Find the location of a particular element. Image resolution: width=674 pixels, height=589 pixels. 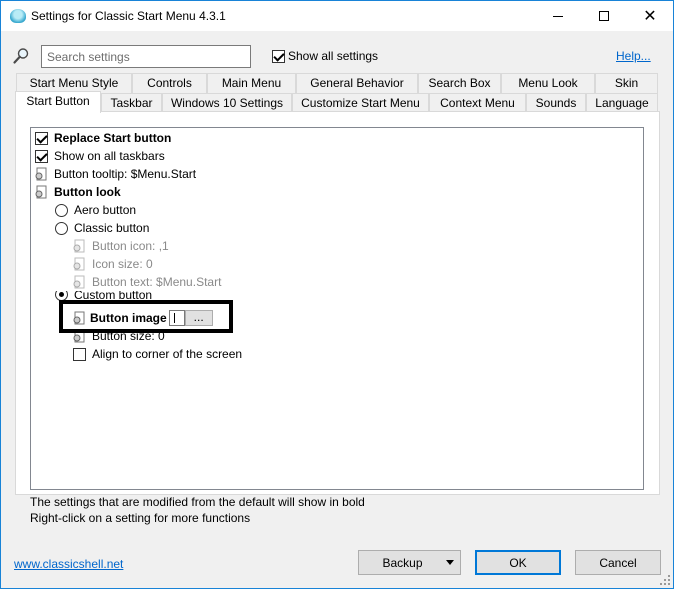

show-all-settings-label: Show all settings is located at coordinates (333, 56).